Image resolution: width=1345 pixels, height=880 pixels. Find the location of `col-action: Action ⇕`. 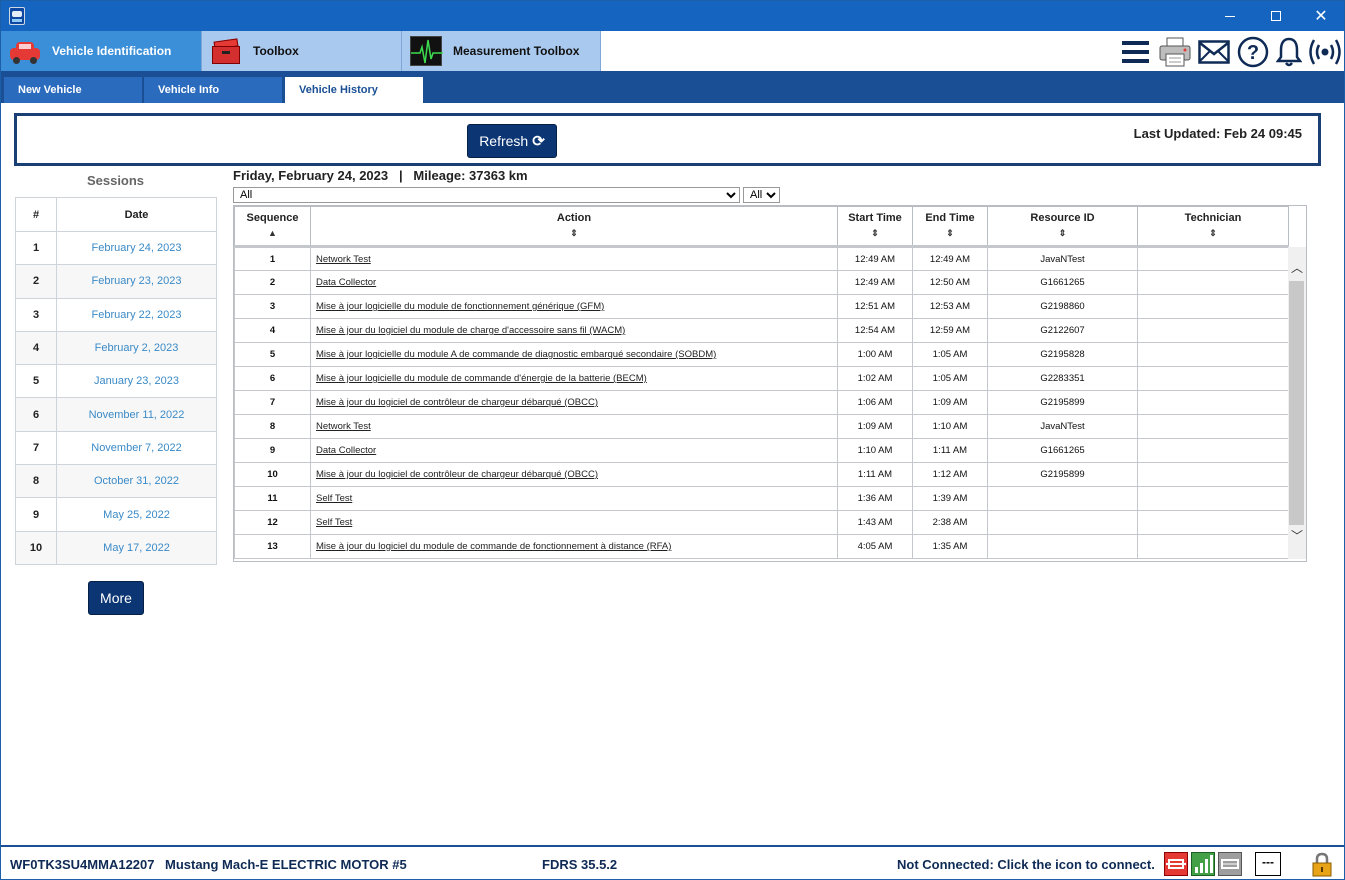

col-action: Action ⇕ is located at coordinates (574, 226).